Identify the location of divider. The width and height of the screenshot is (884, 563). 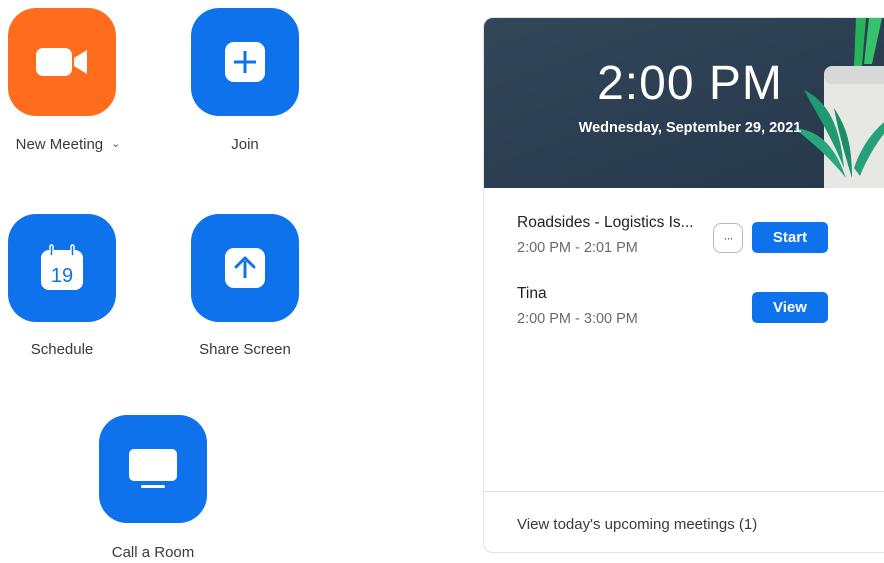
(684, 491).